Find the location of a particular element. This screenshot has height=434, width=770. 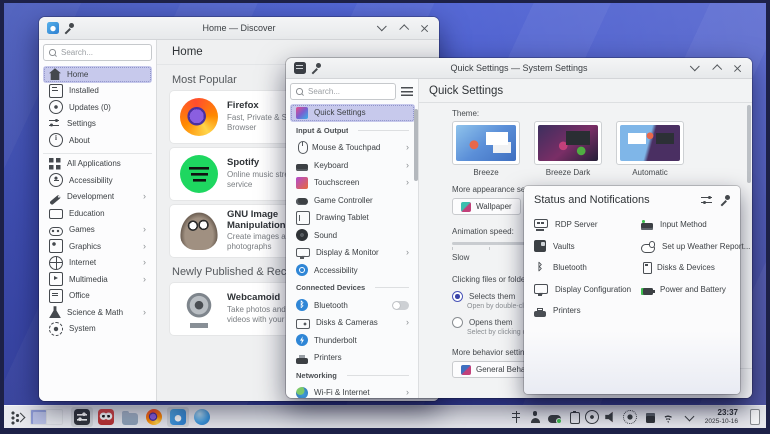

settings-search is located at coordinates (343, 91).